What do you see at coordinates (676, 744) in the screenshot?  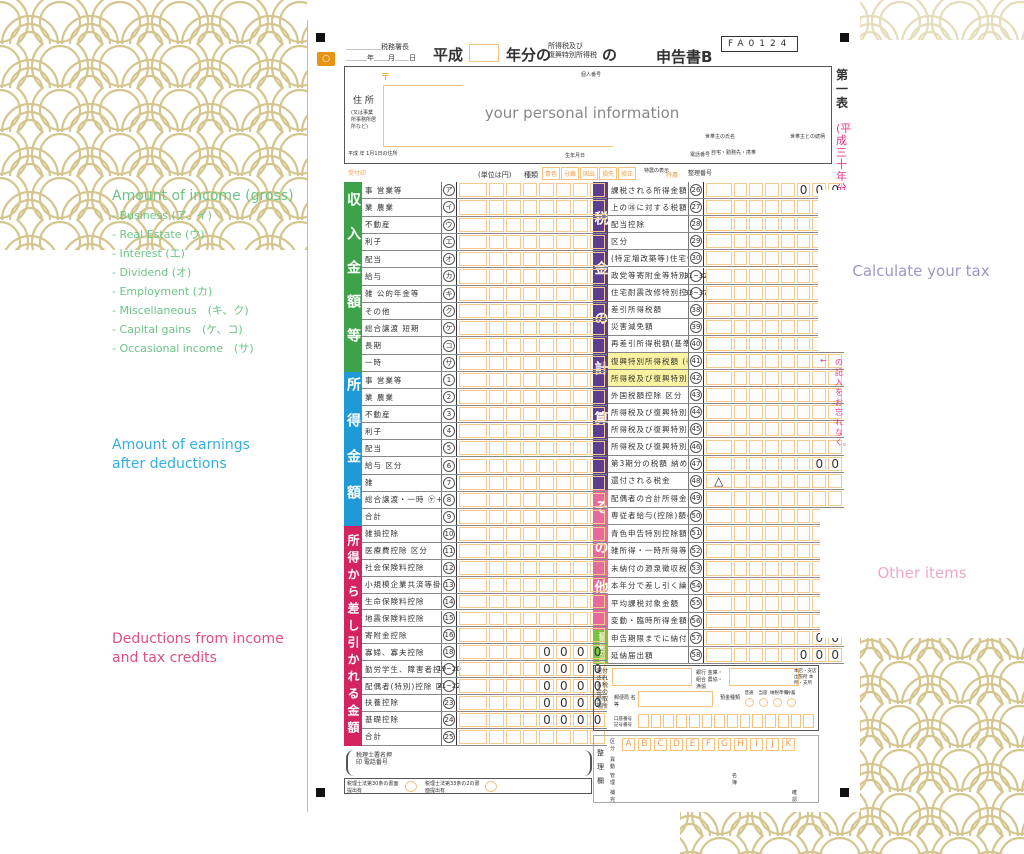 I see `admin-letter-box: D` at bounding box center [676, 744].